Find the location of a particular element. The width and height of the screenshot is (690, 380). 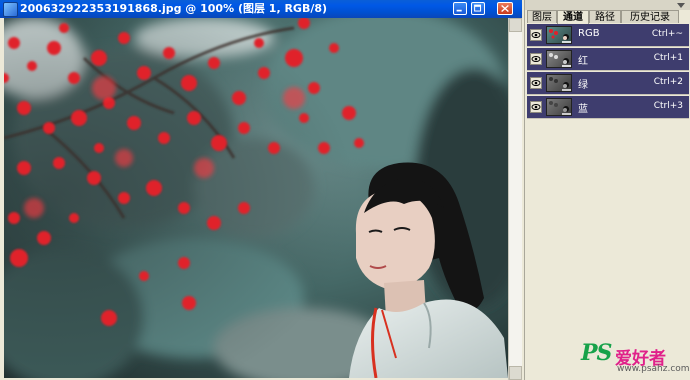

channel-shortcut: Ctrl+~ is located at coordinates (667, 34).